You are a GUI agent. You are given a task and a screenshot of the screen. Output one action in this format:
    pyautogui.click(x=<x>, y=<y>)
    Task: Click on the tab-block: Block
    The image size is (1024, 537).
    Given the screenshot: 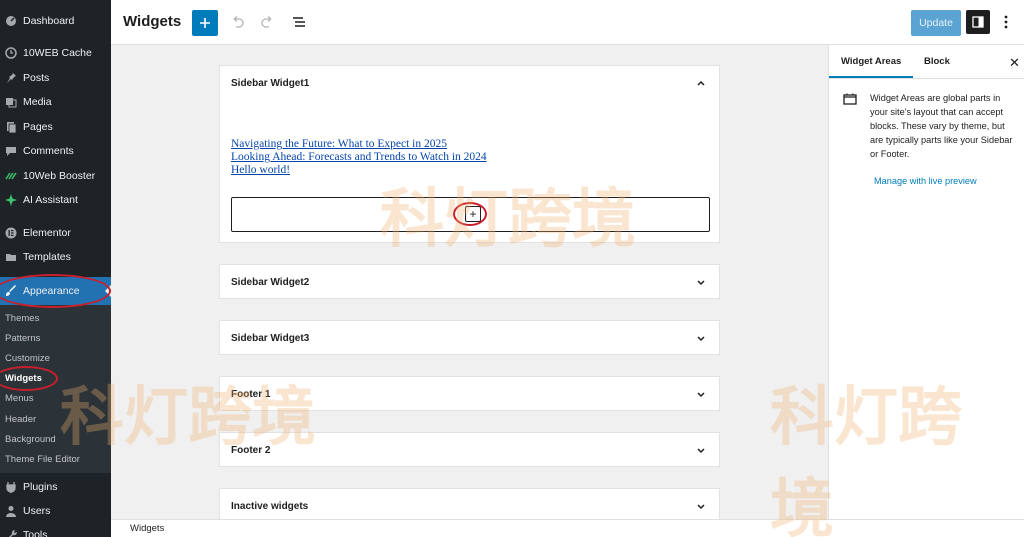 What is the action you would take?
    pyautogui.click(x=937, y=61)
    